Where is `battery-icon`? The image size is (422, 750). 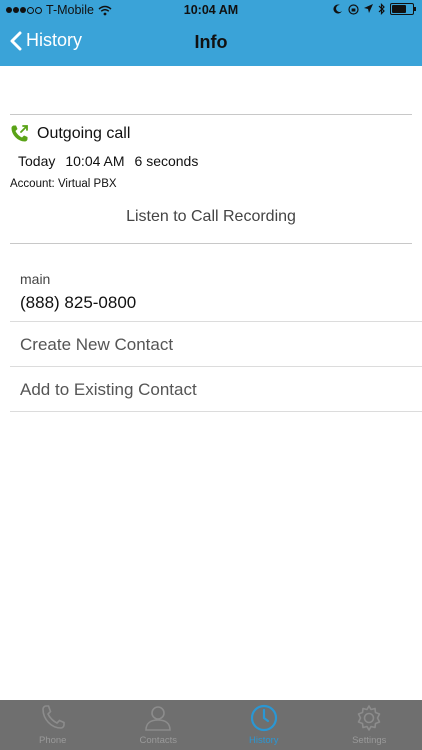
battery-icon is located at coordinates (403, 9).